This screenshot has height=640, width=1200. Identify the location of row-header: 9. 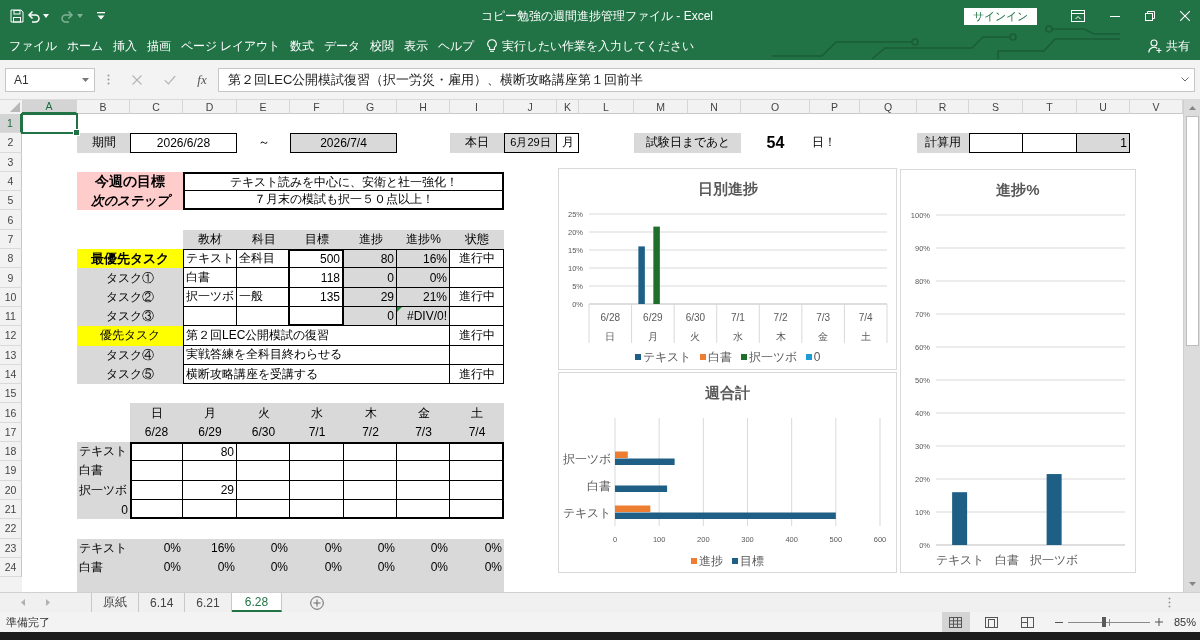
(11, 278).